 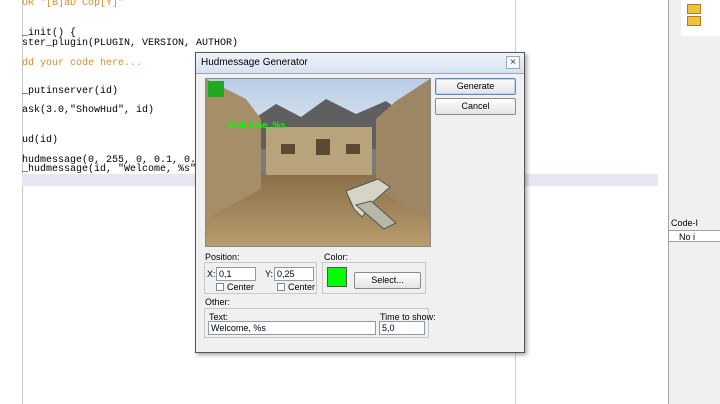 I want to click on side-panel: Code-I No i, so click(x=694, y=202).